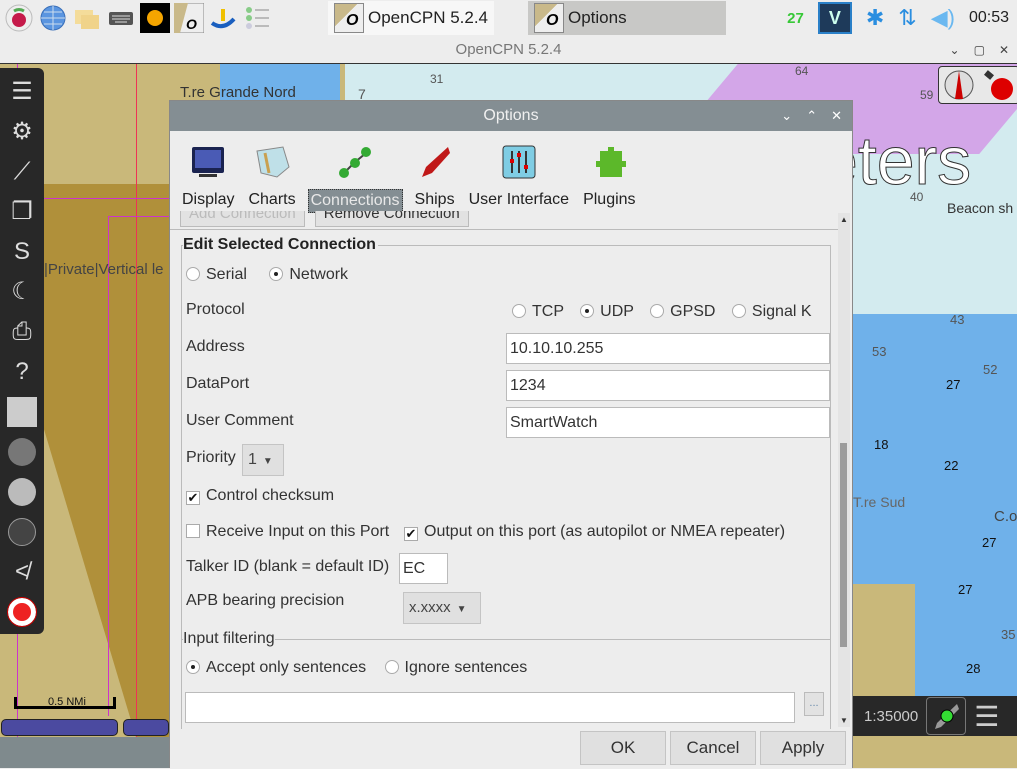  I want to click on user-comment-input: SmartWatch, so click(668, 422).